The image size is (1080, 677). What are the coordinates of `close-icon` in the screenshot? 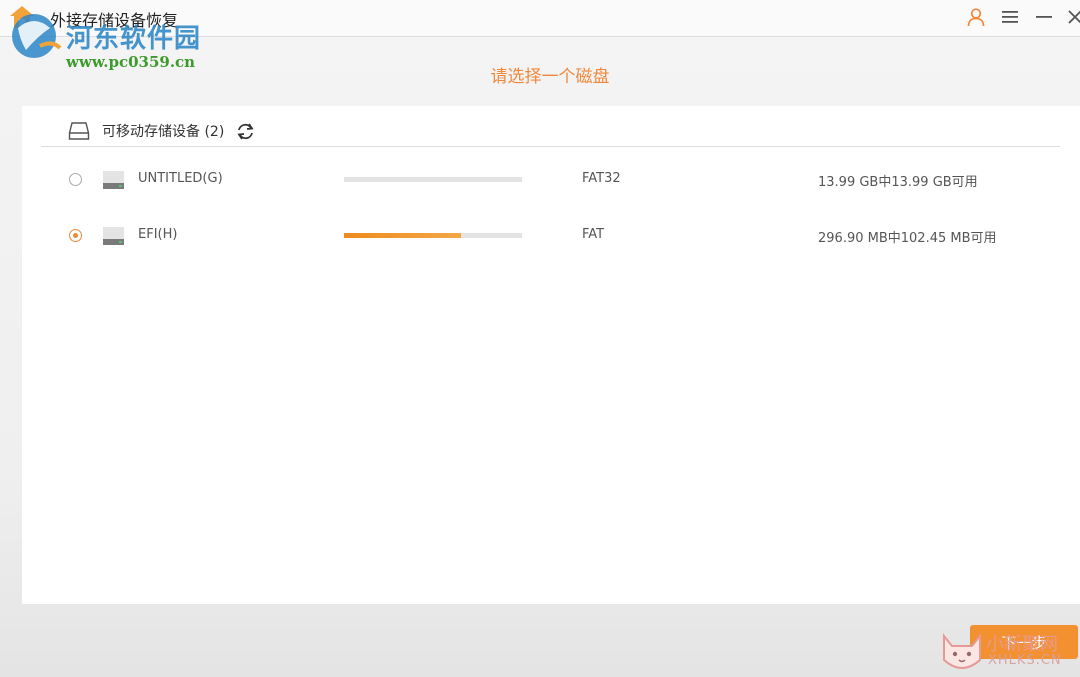 It's located at (1074, 17).